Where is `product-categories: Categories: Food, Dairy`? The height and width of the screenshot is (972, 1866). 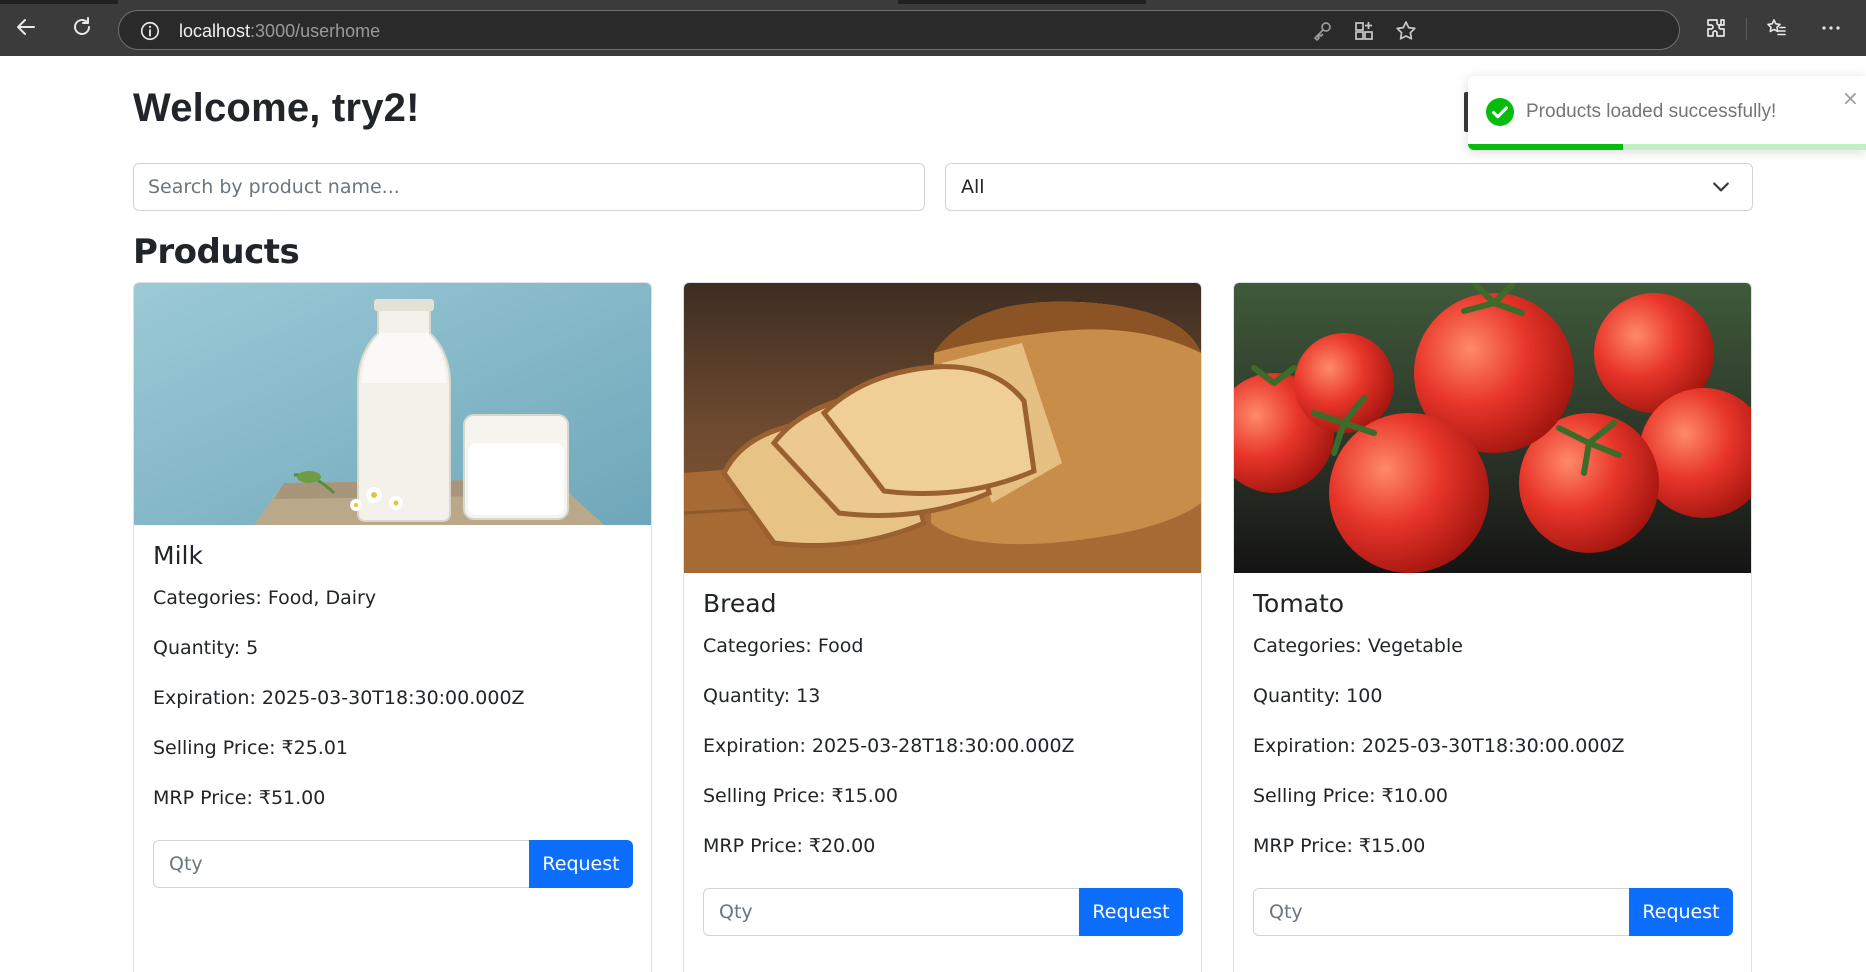
product-categories: Categories: Food, Dairy is located at coordinates (265, 598).